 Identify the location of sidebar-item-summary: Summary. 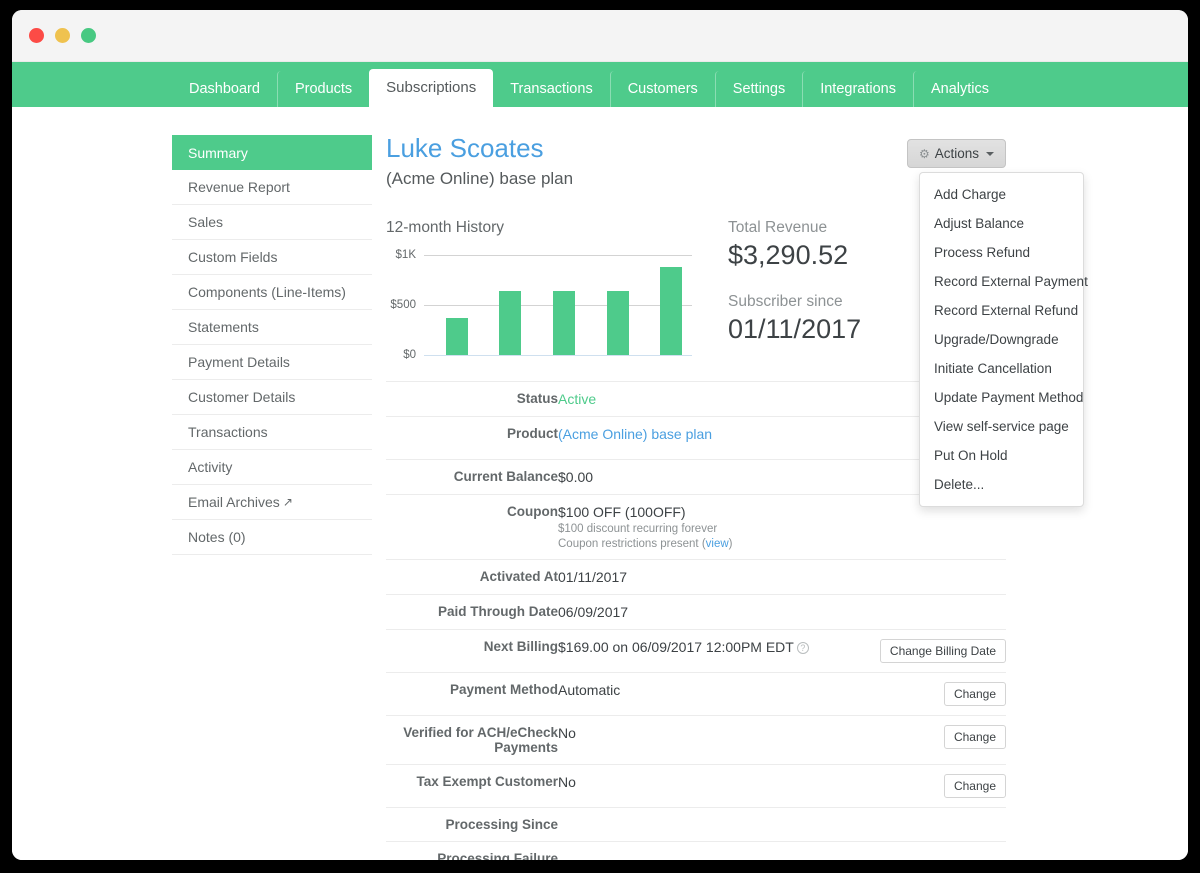
(272, 152).